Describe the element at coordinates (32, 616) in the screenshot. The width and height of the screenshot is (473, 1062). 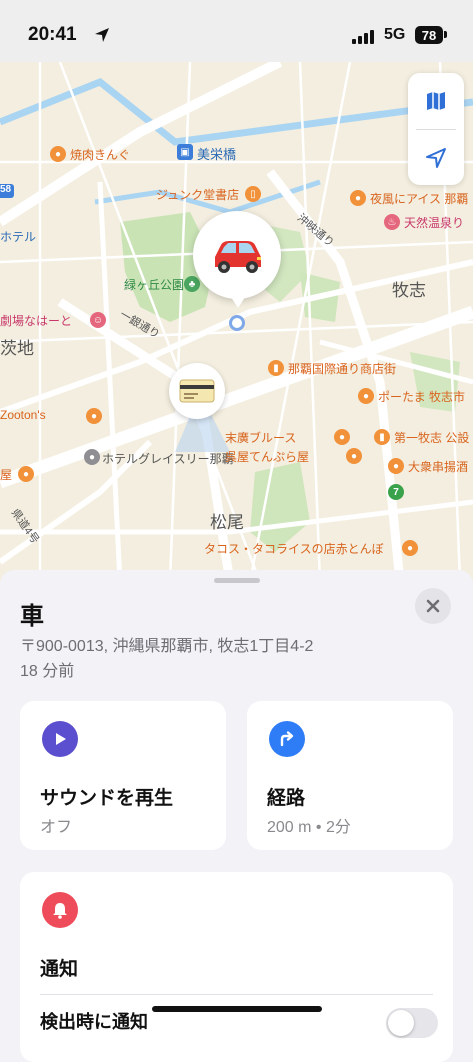
I see `item-title: 車` at that location.